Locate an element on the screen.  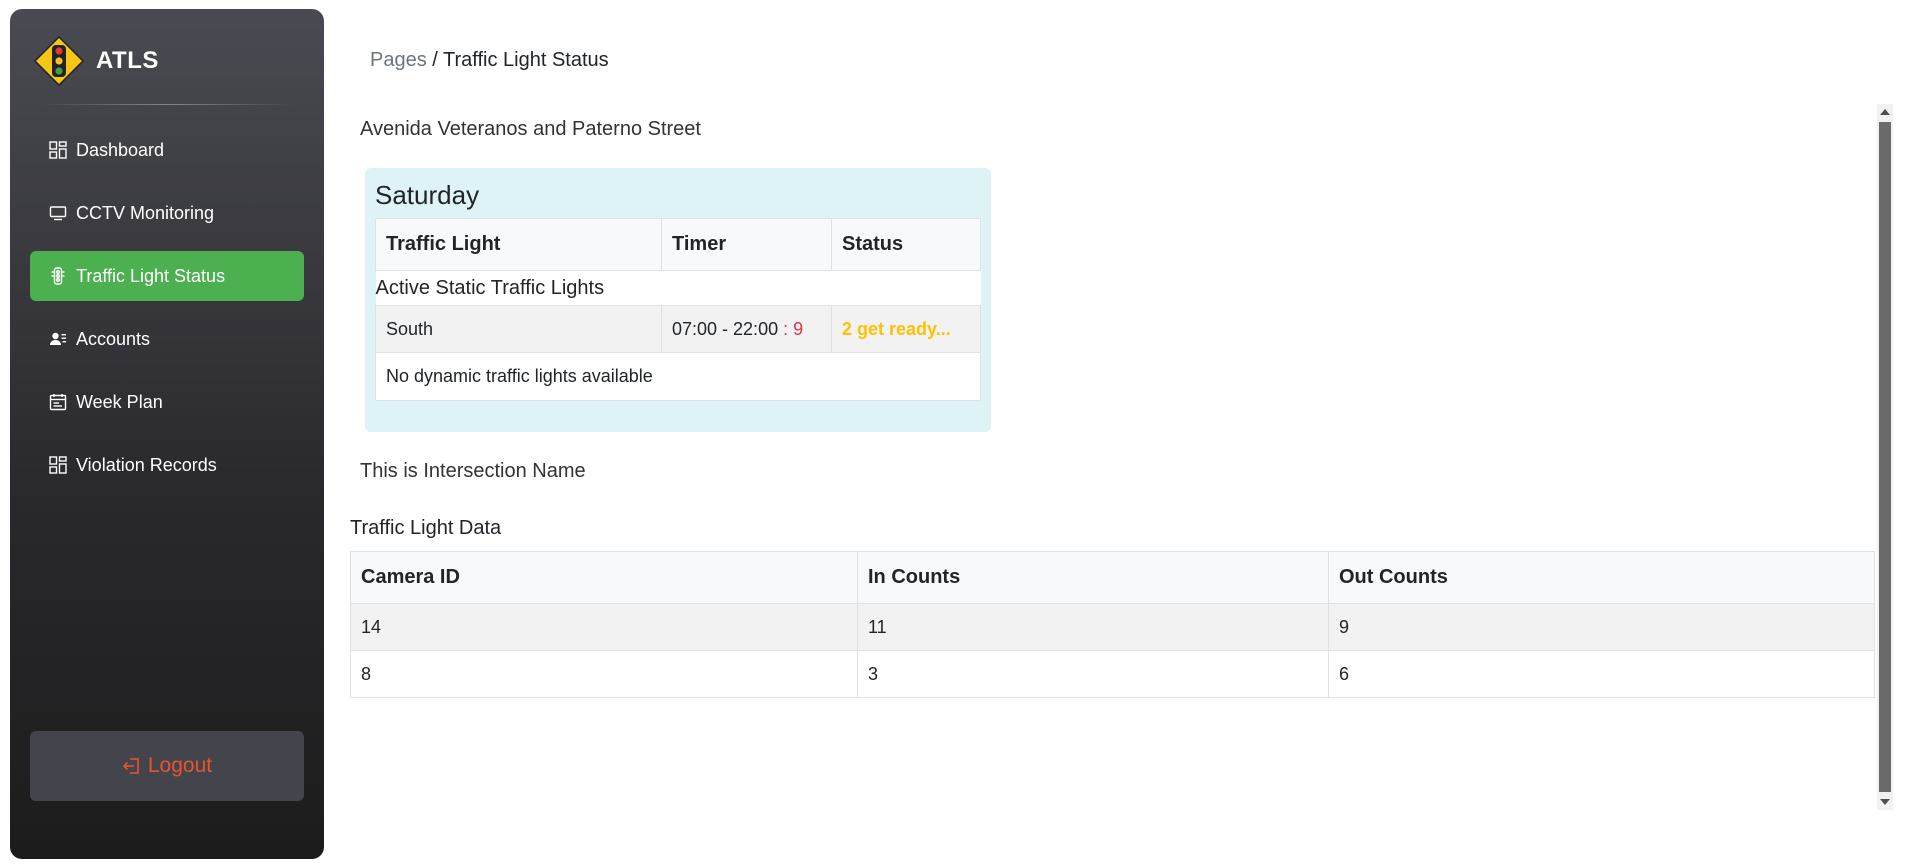
scrollbar-thumb is located at coordinates (1885, 457).